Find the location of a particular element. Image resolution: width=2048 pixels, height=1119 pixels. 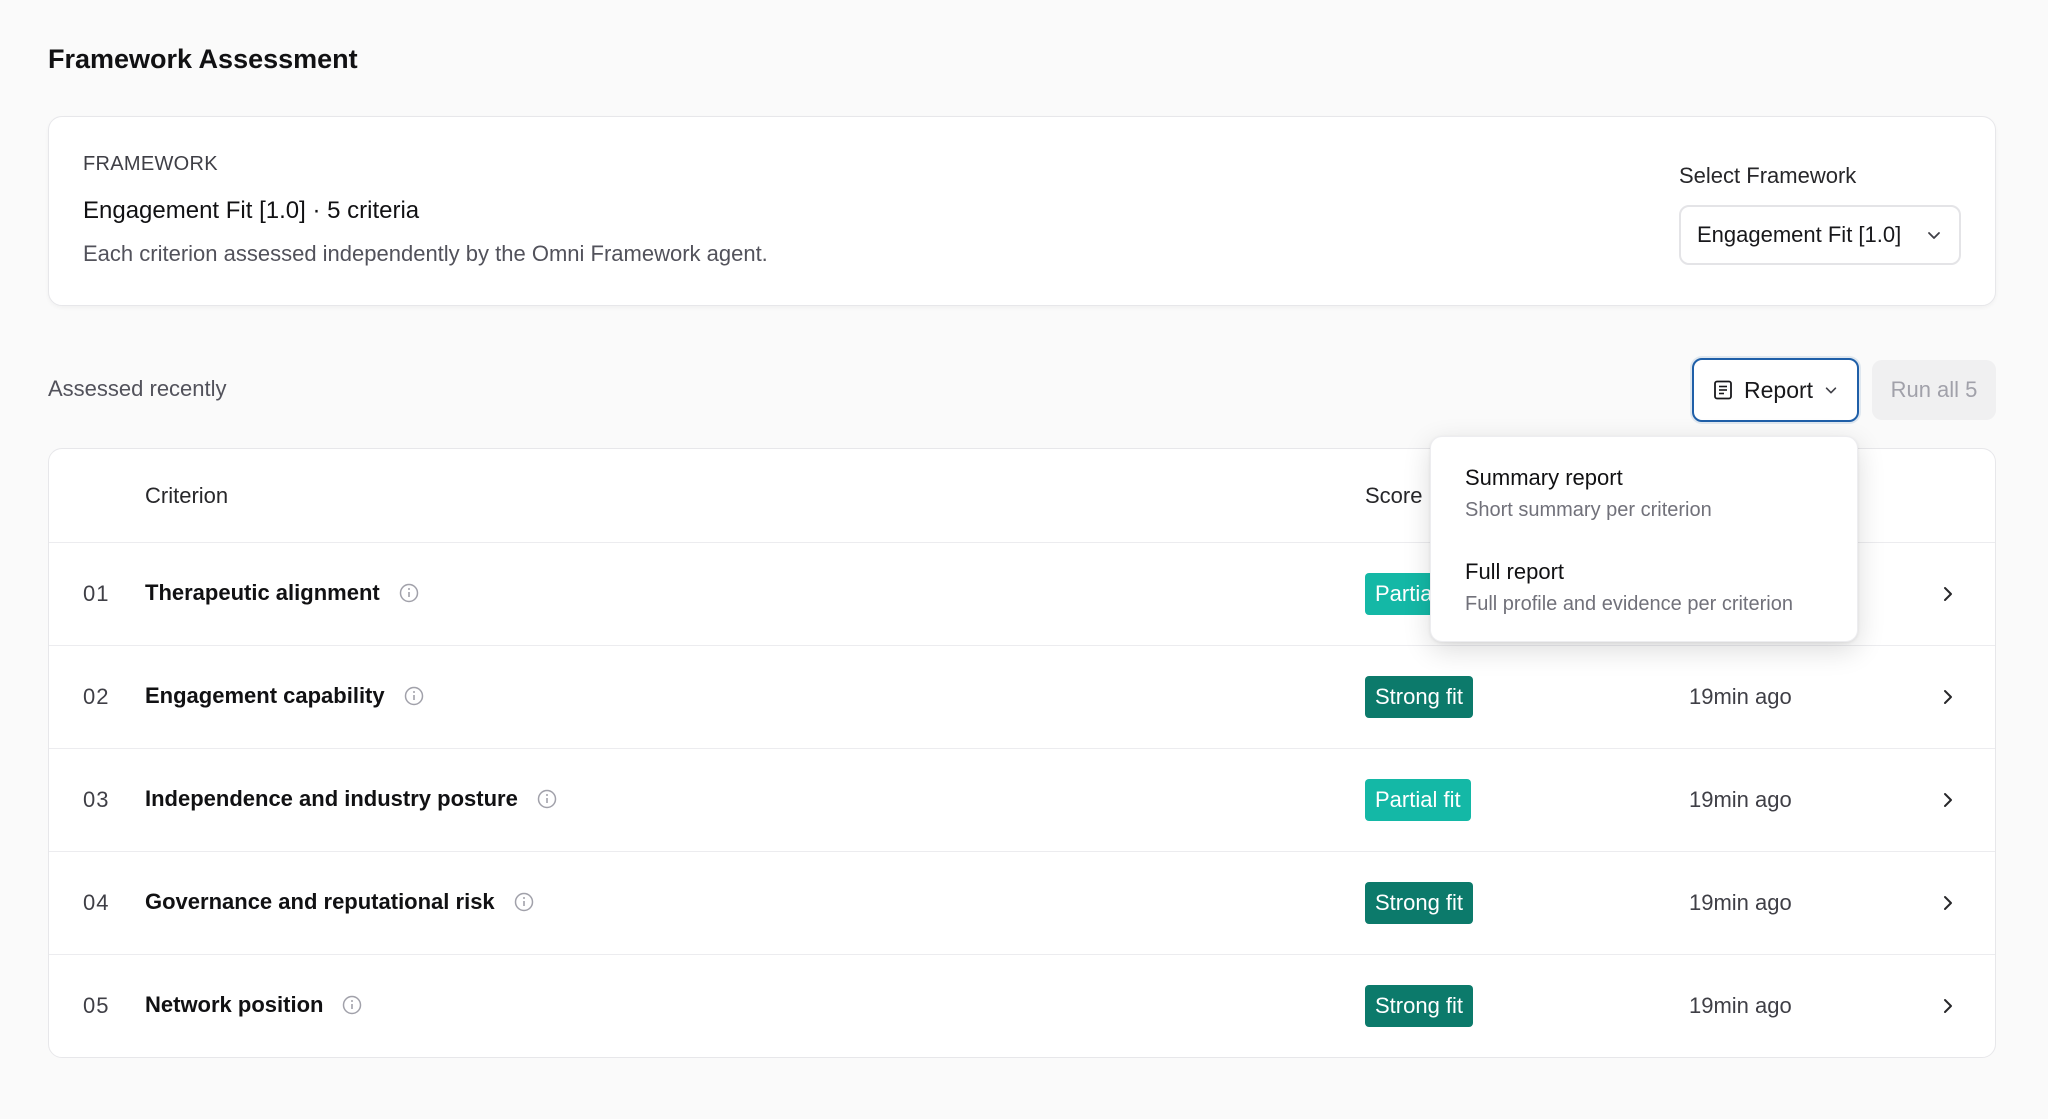

criterion-name-cell: Engagement capability is located at coordinates (285, 696).